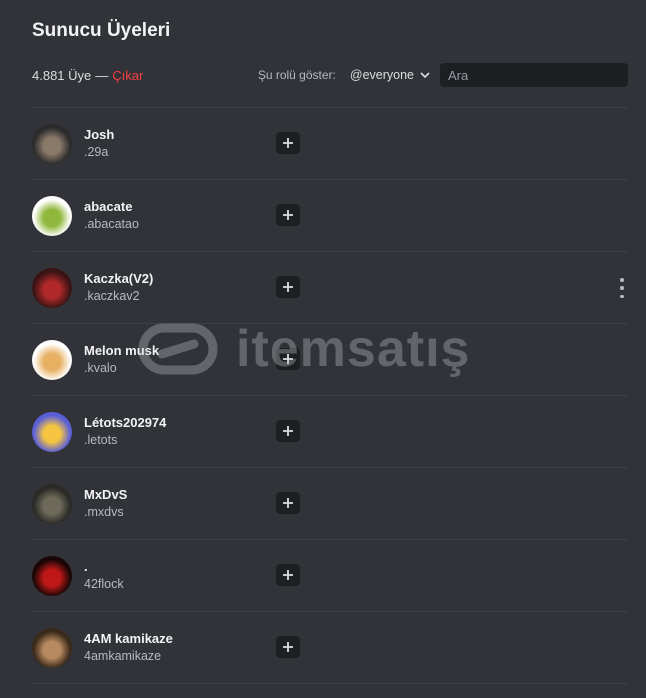 The width and height of the screenshot is (646, 698). I want to click on member-row: 4AM kamikaze 4amkamikaze, so click(330, 648).